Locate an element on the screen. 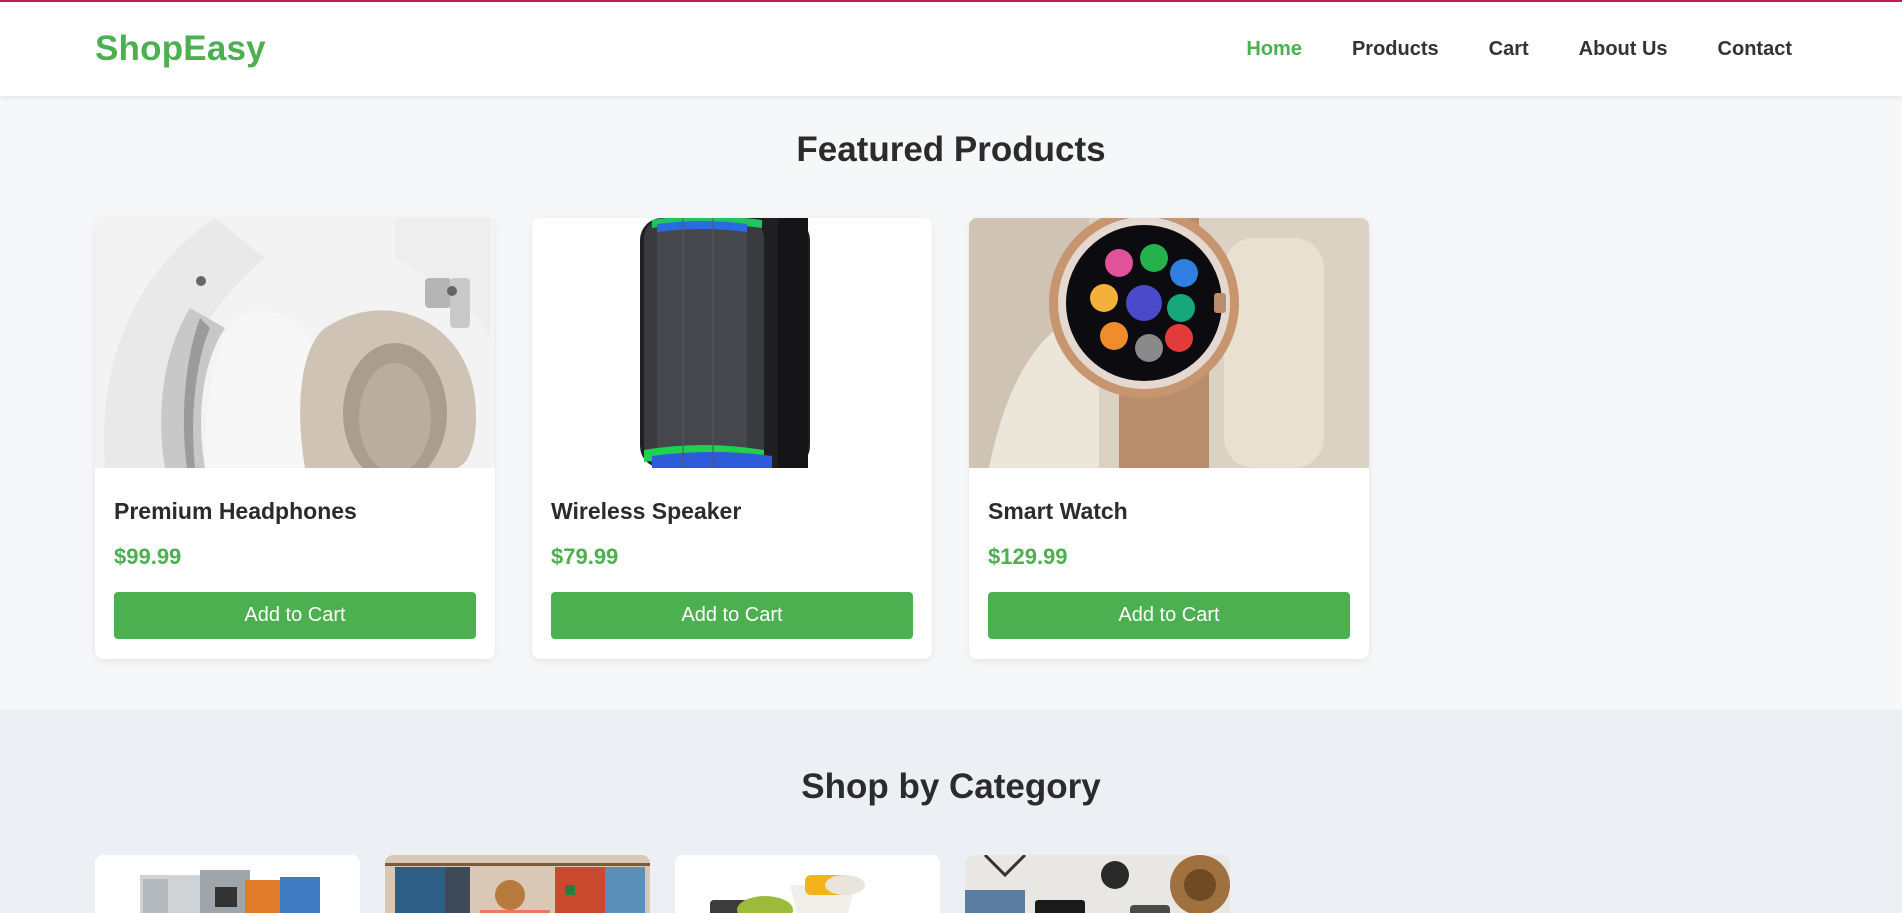 Image resolution: width=1902 pixels, height=913 pixels. category-card-kitchenware is located at coordinates (807, 884).